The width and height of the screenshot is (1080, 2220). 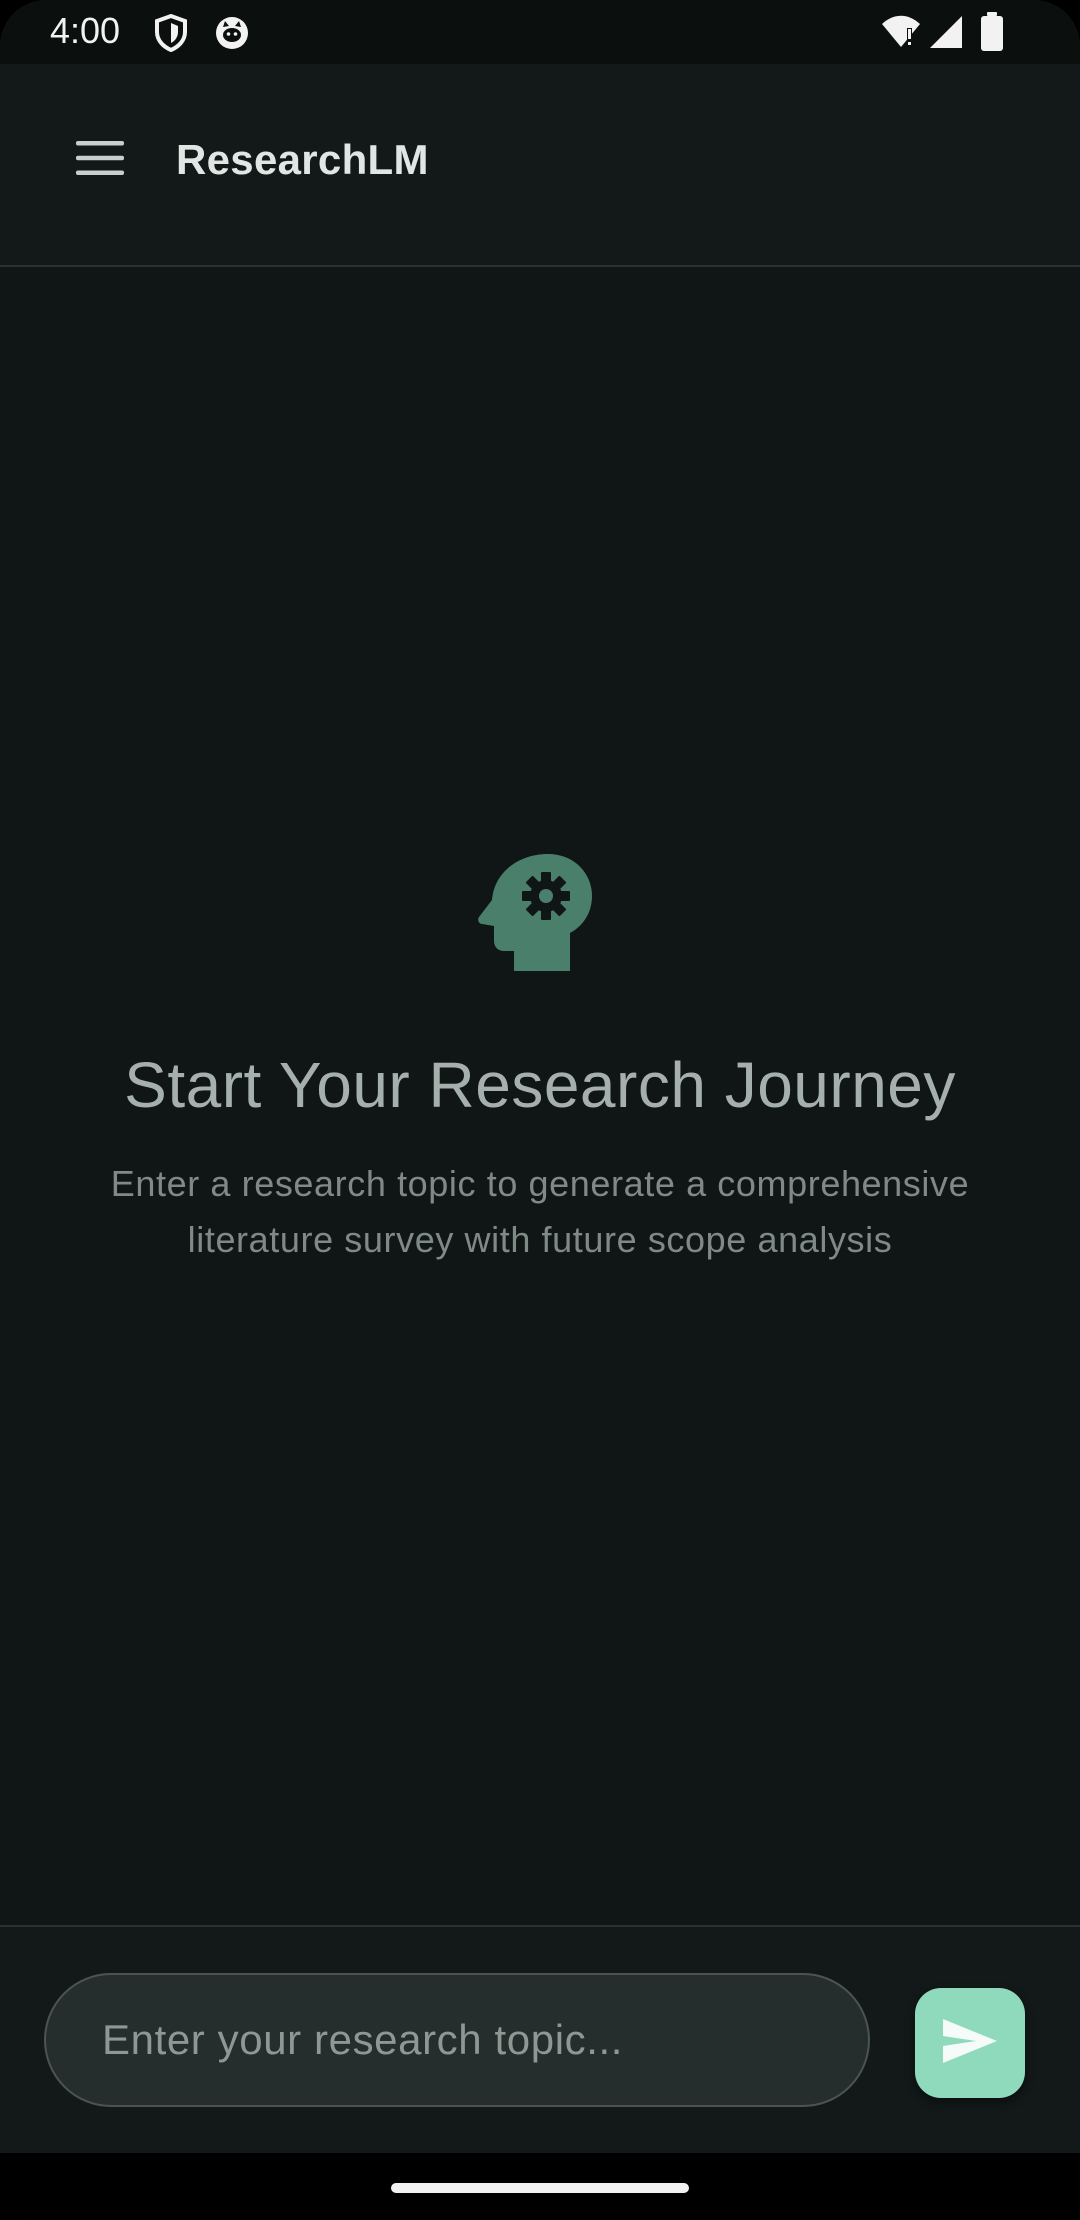 I want to click on menu-button, so click(x=100, y=160).